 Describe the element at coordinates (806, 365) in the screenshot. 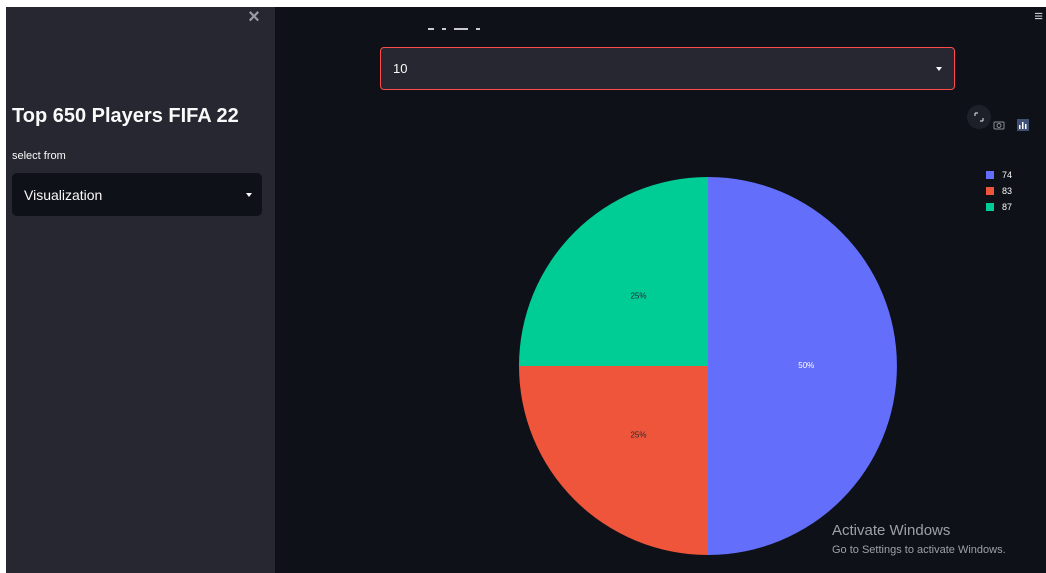

I see `pie-slice-label: 50%` at that location.